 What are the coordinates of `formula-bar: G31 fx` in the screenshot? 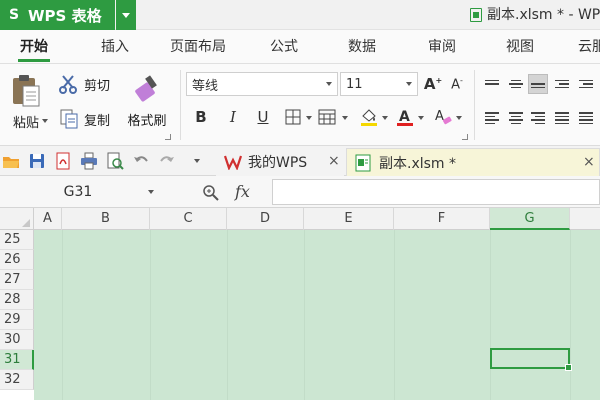 It's located at (300, 192).